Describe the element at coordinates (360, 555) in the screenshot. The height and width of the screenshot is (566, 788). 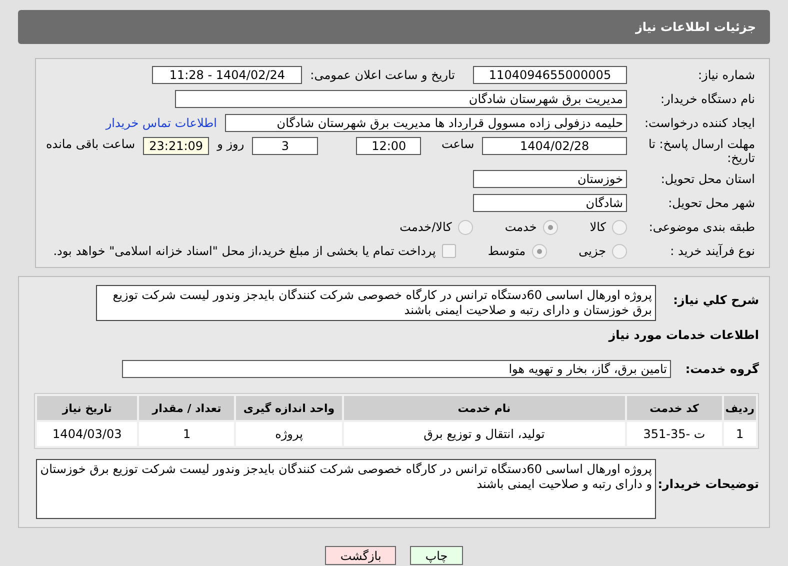
I see `back-button: بازگشت` at that location.